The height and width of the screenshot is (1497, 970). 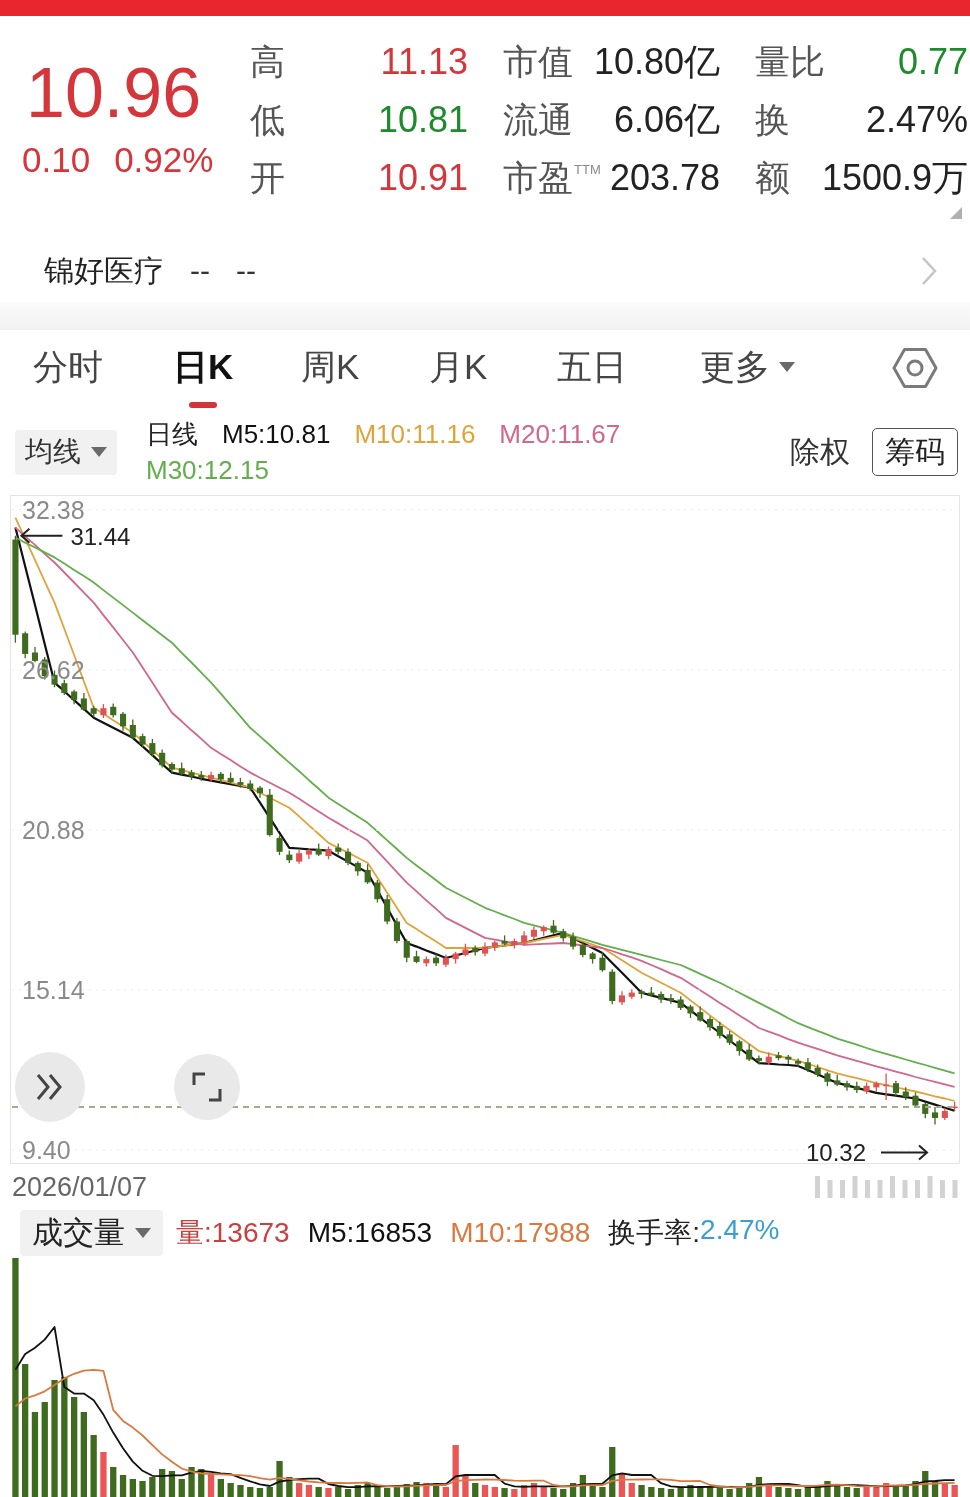 What do you see at coordinates (207, 470) in the screenshot?
I see `ma-legend-label: M30:12.15` at bounding box center [207, 470].